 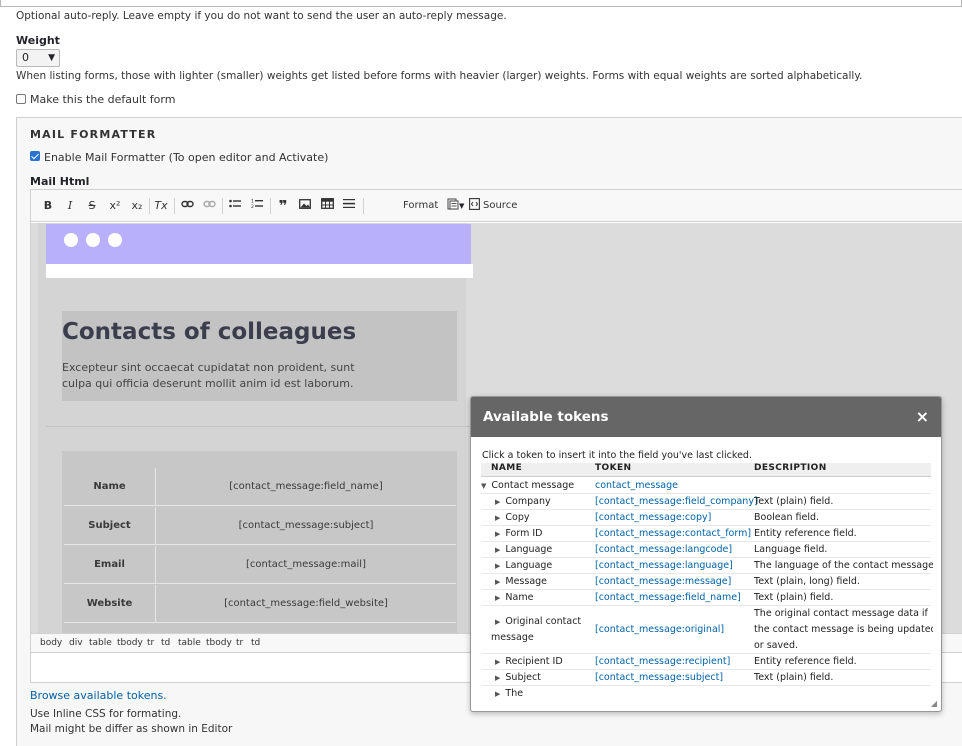 What do you see at coordinates (92, 206) in the screenshot?
I see `strikethrough-button: S` at bounding box center [92, 206].